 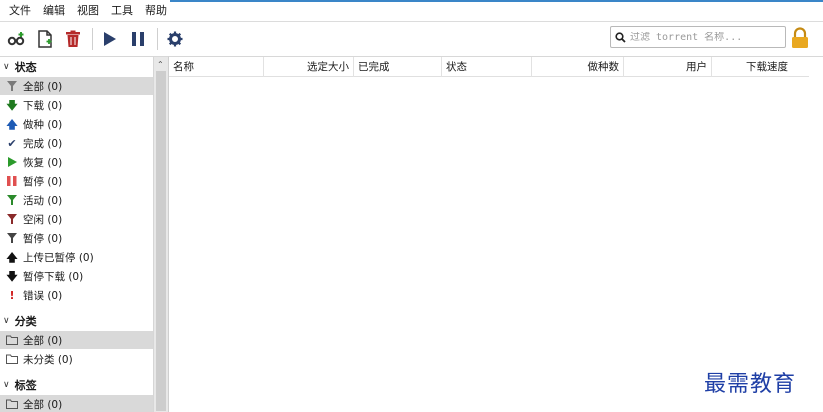 I want to click on status-item-label: 完成 (0), so click(x=43, y=143).